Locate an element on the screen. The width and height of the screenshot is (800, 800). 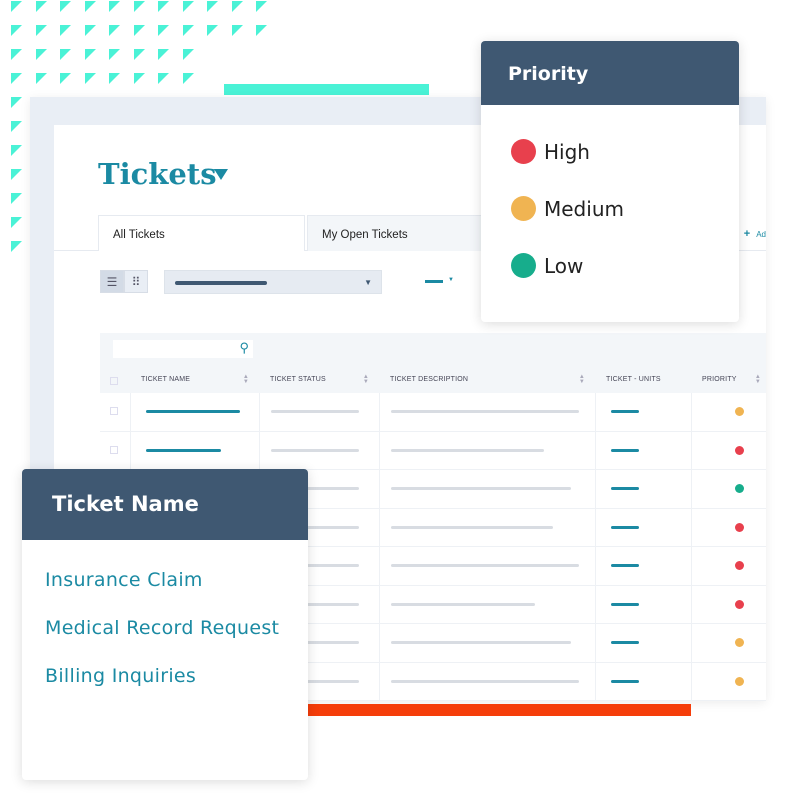
plus-icon: + is located at coordinates (747, 234).